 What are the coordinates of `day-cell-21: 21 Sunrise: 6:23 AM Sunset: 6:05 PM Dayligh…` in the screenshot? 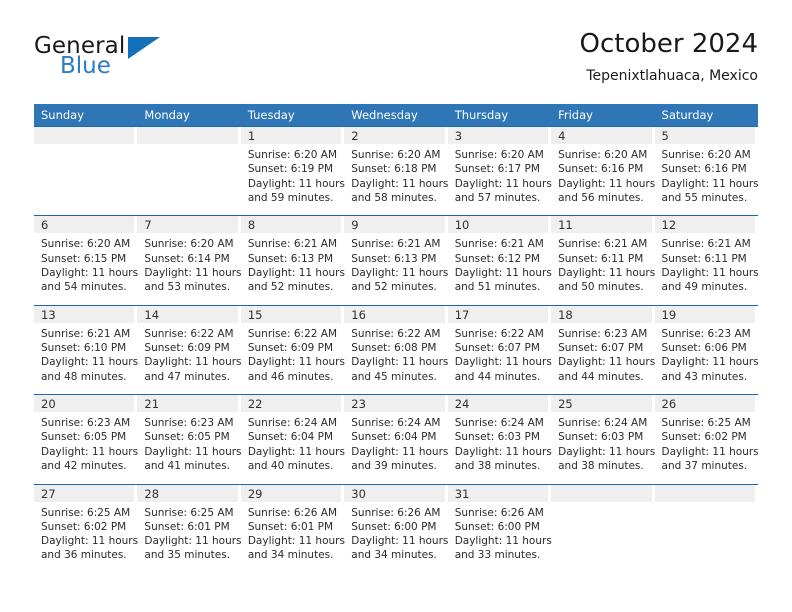 It's located at (189, 434).